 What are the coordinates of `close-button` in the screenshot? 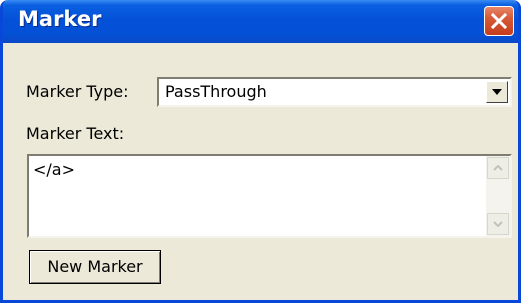 It's located at (499, 21).